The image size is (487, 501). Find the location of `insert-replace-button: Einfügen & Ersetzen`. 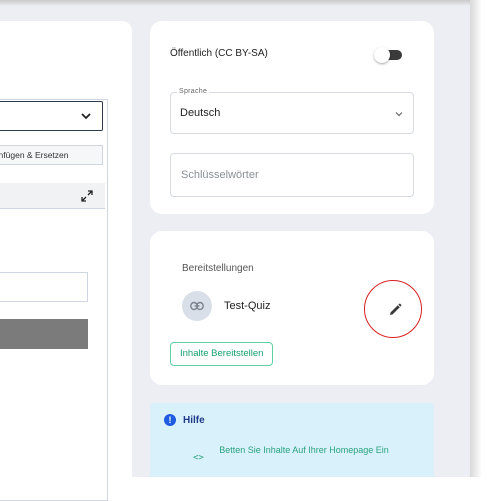

insert-replace-button: Einfügen & Ersetzen is located at coordinates (51, 155).